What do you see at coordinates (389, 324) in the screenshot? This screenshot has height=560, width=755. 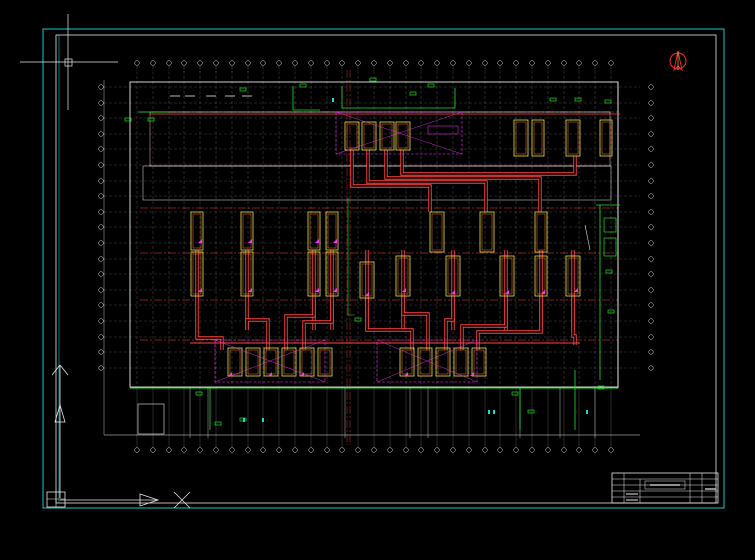 I see `duct-s5-core` at bounding box center [389, 324].